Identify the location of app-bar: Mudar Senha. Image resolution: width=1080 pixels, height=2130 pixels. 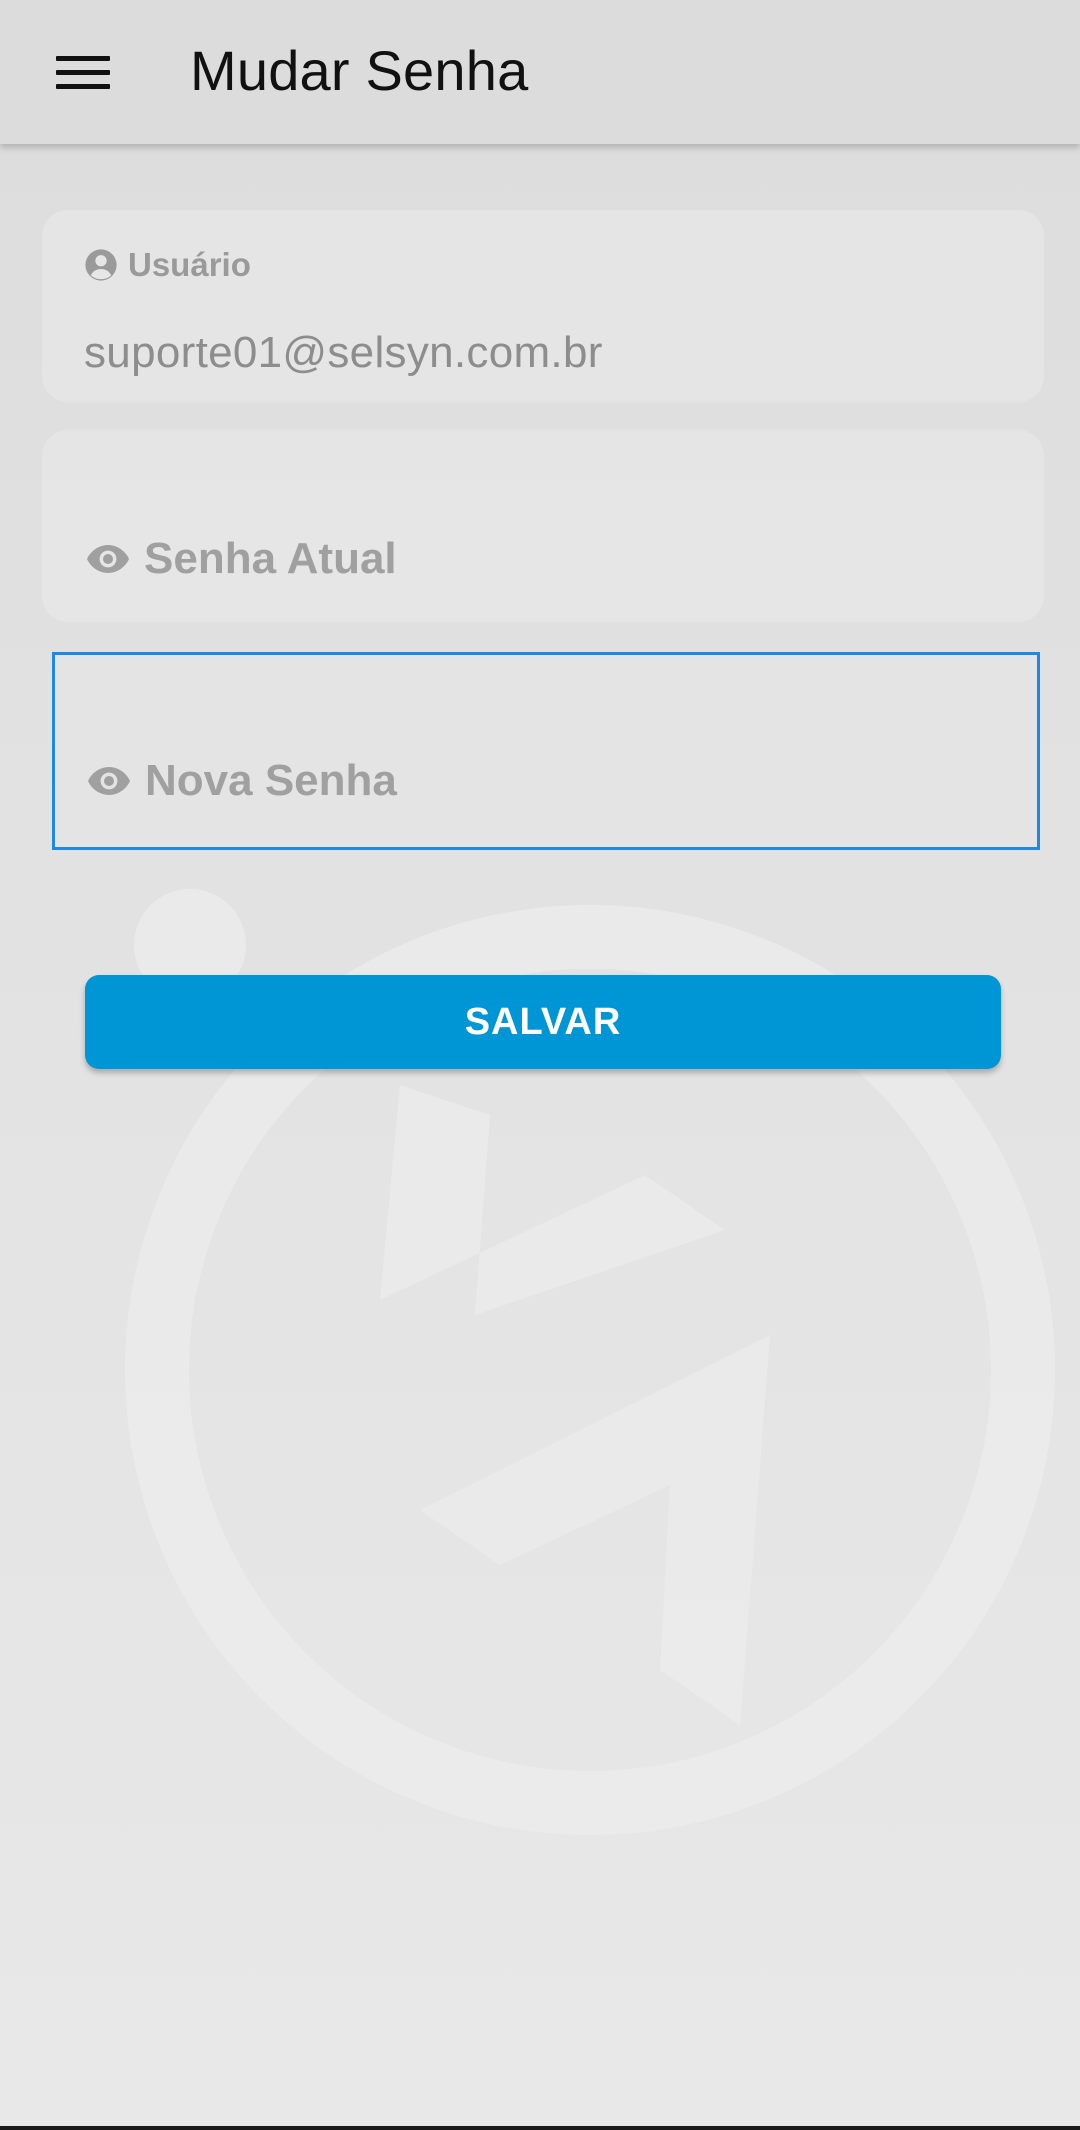
(540, 72).